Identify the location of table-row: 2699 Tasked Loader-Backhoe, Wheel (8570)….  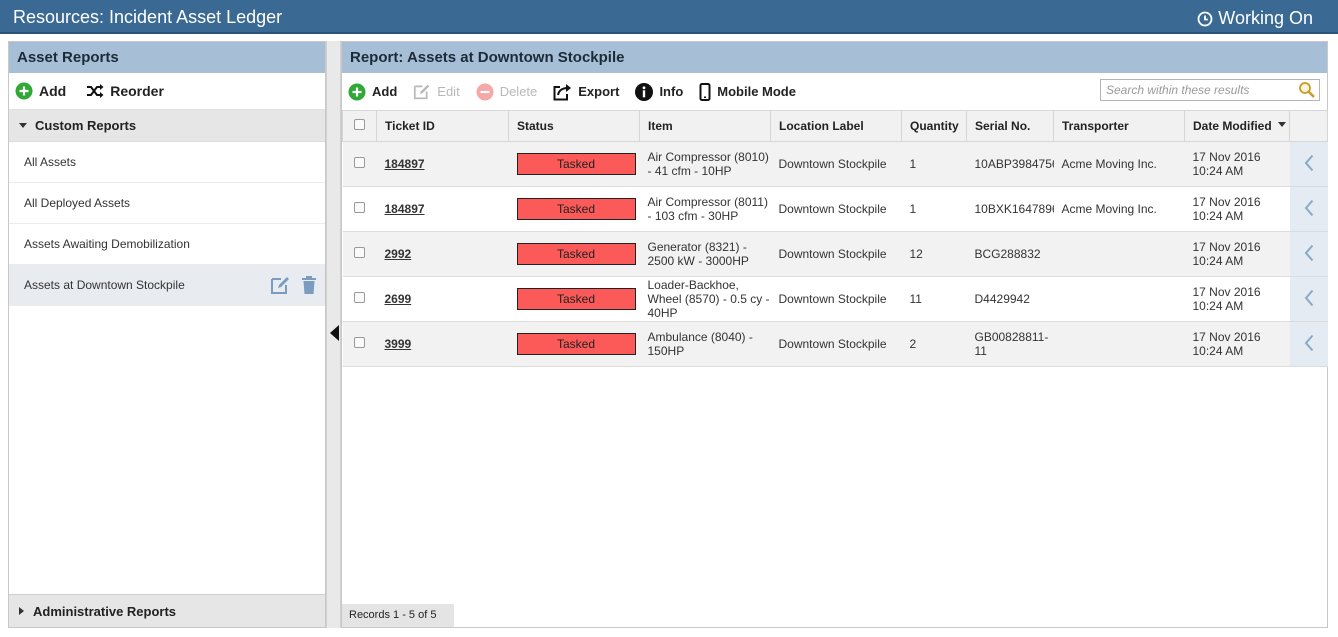
(835, 299).